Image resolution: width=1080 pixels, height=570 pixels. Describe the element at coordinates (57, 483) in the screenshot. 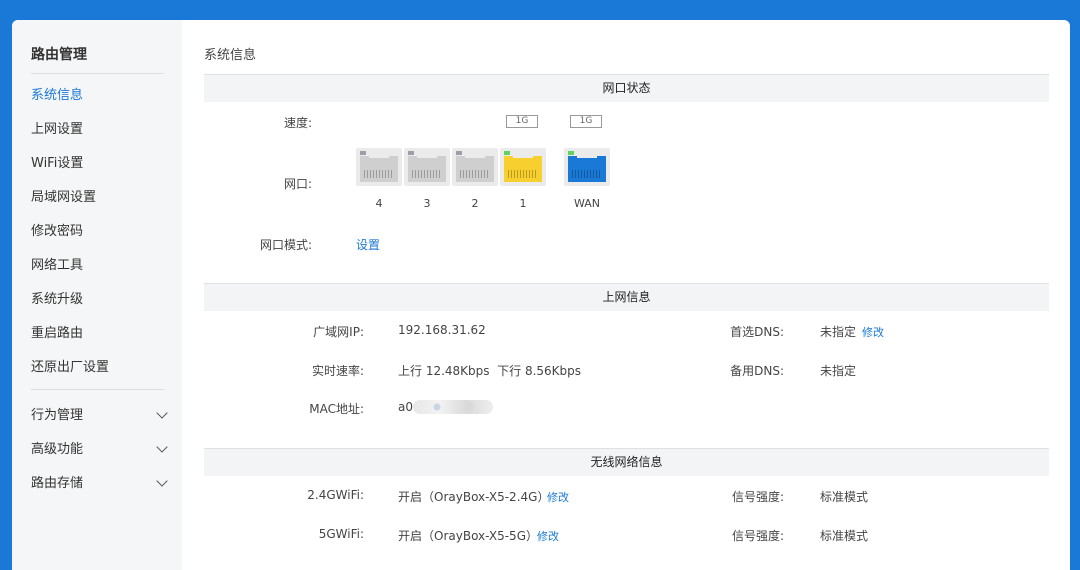

I see `sidebar-group-label: 路由存储` at that location.